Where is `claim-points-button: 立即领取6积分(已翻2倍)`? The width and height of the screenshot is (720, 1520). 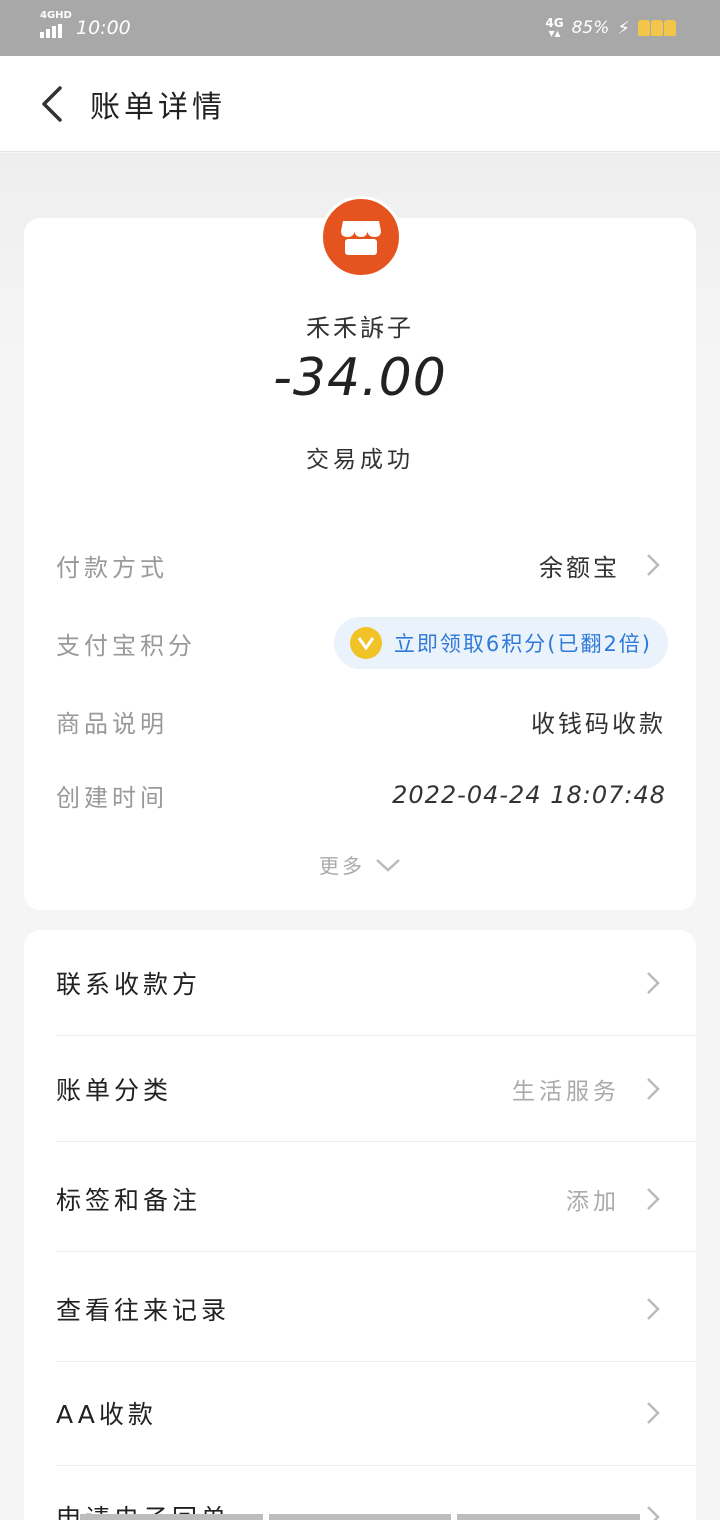
claim-points-button: 立即领取6积分(已翻2倍) is located at coordinates (500, 643).